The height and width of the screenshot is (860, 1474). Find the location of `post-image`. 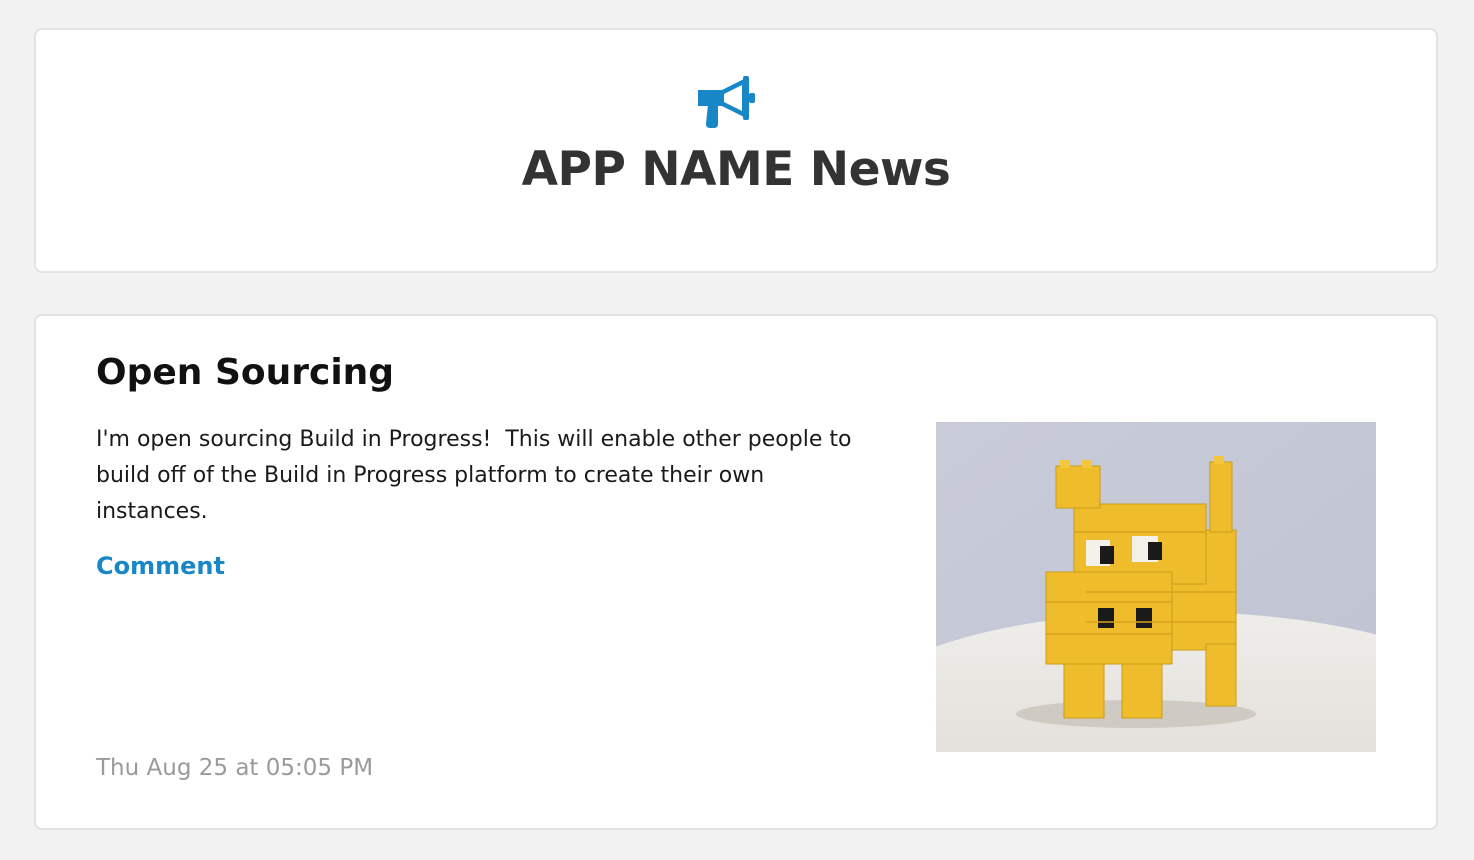

post-image is located at coordinates (1156, 587).